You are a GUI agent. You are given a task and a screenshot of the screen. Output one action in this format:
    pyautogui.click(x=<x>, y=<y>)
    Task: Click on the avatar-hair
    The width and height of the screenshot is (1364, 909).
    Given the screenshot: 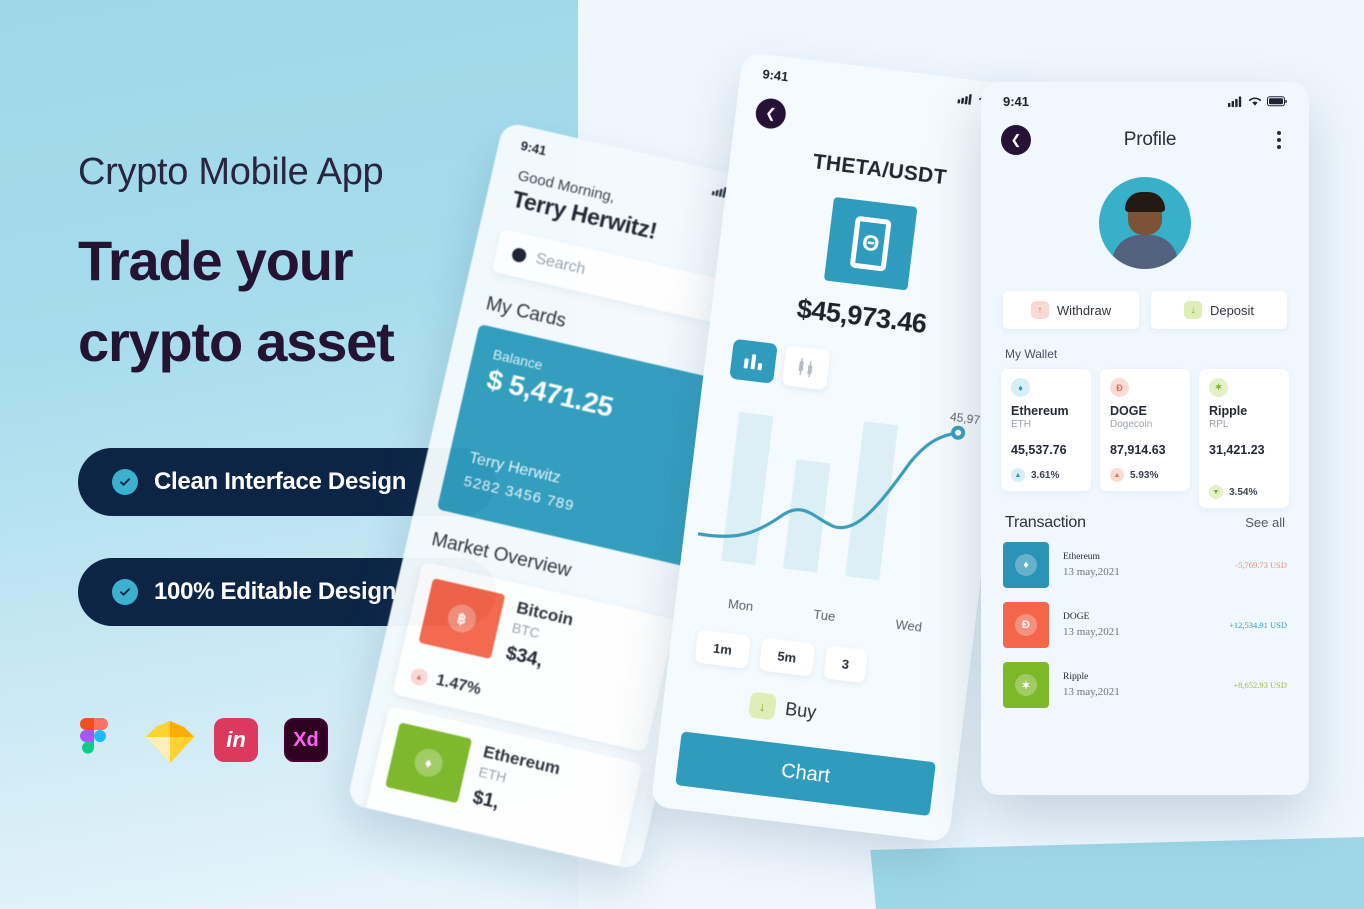 What is the action you would take?
    pyautogui.click(x=1145, y=202)
    